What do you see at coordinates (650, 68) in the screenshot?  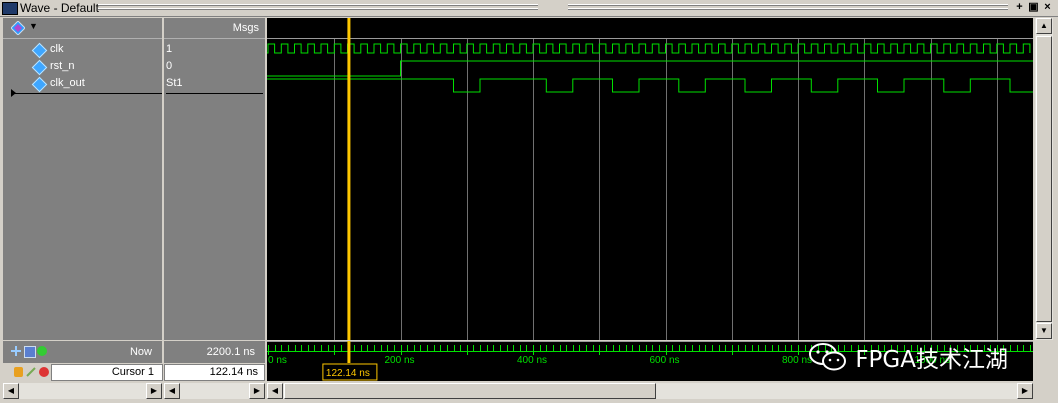 I see `rst_n-wave` at bounding box center [650, 68].